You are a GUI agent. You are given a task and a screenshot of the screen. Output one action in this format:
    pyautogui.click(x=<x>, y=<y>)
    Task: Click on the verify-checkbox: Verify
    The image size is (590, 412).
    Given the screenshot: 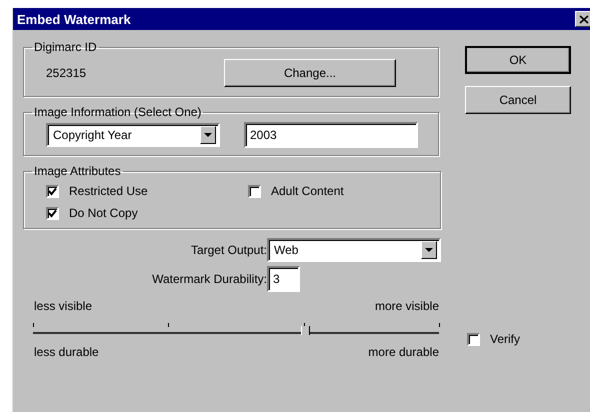 What is the action you would take?
    pyautogui.click(x=519, y=339)
    